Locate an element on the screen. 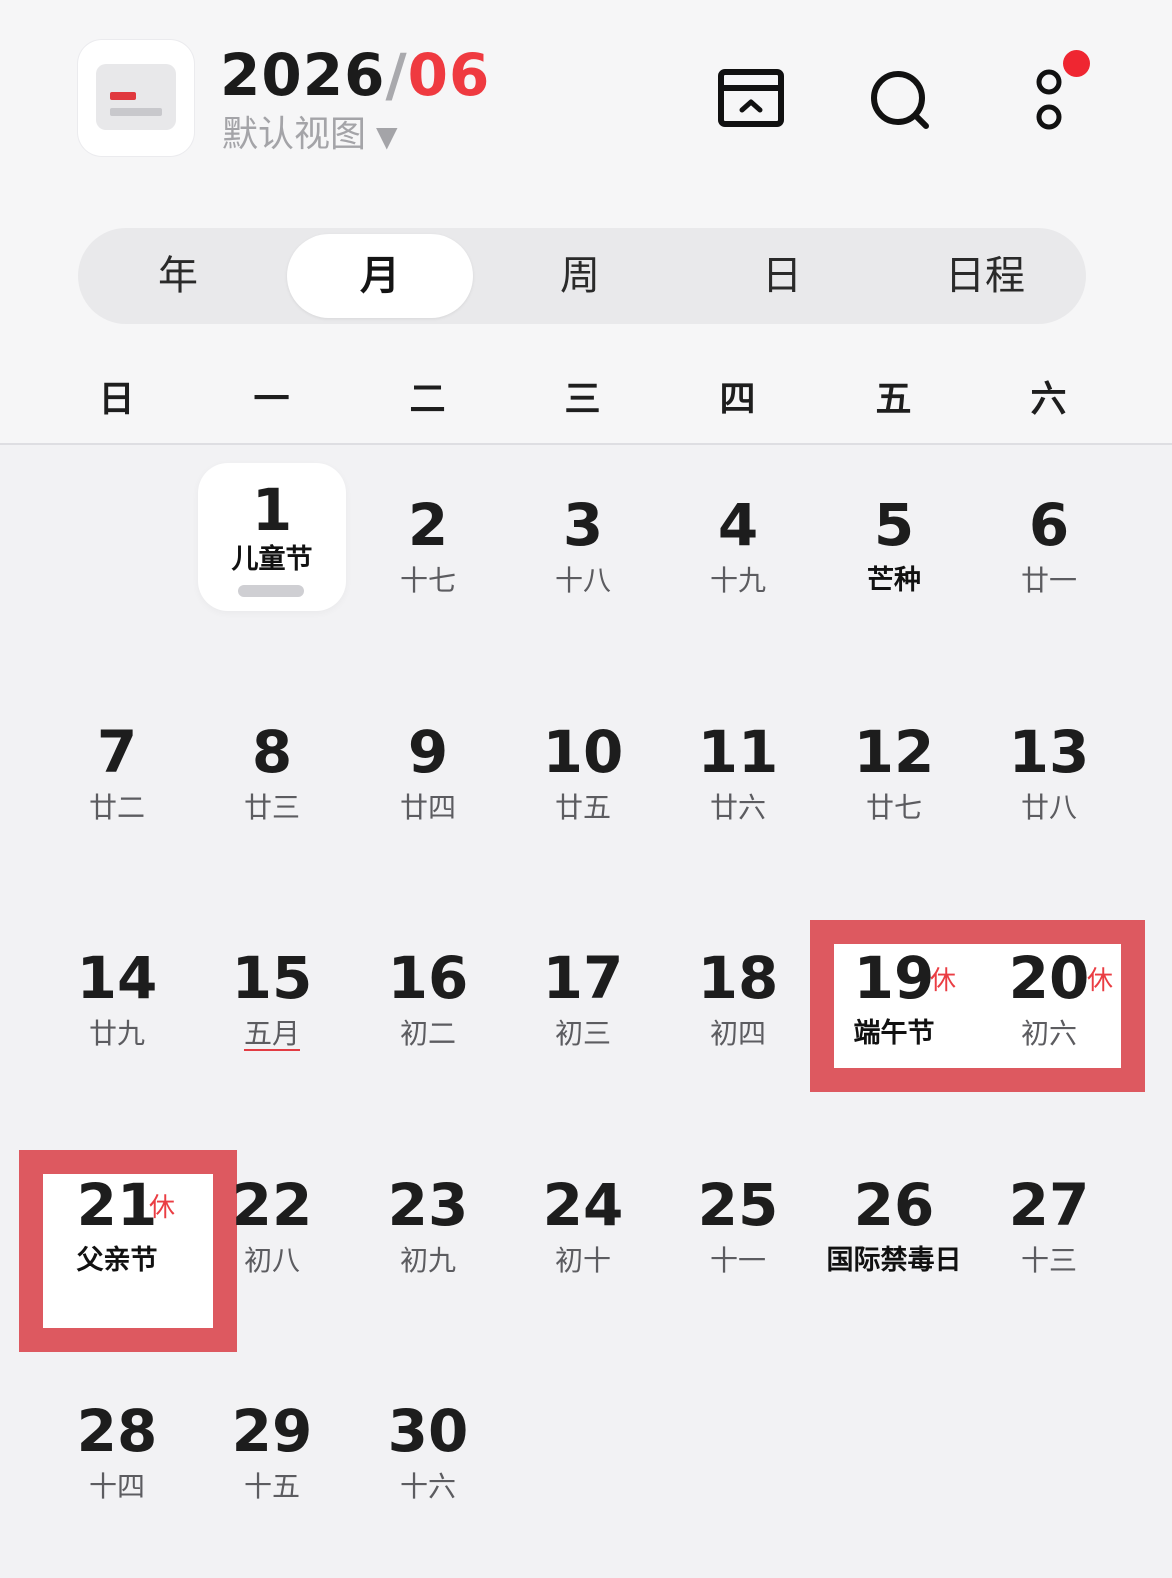  view-tabs: 年 月 周 日 日程 is located at coordinates (582, 276).